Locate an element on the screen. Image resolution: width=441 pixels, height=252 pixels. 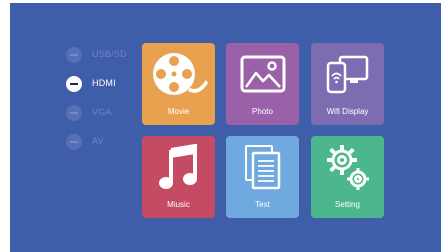
tile-label: Miusic is located at coordinates (178, 204).